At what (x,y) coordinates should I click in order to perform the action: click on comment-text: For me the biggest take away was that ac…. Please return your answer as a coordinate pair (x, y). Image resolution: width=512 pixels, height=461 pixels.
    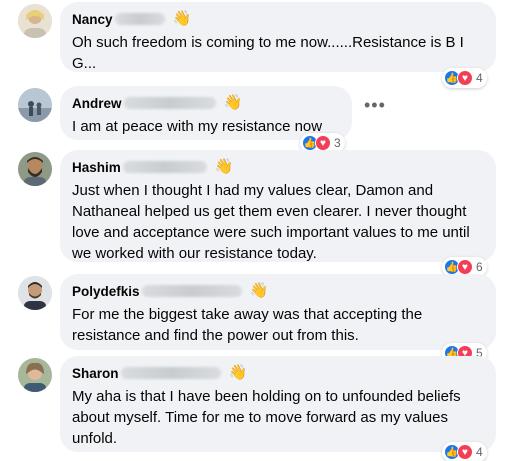
    Looking at the image, I should click on (247, 325).